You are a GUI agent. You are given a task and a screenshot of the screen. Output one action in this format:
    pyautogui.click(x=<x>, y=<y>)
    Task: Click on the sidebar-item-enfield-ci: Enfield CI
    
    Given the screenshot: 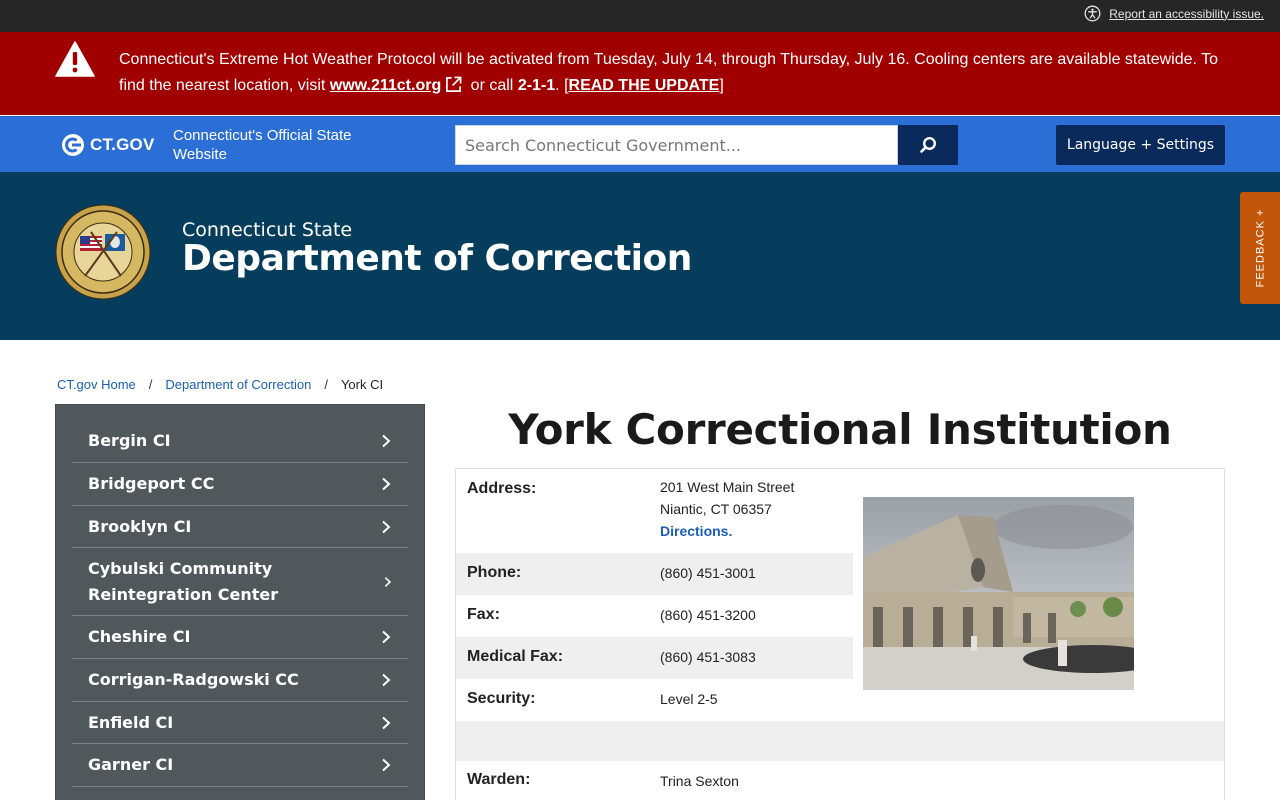 What is the action you would take?
    pyautogui.click(x=240, y=723)
    